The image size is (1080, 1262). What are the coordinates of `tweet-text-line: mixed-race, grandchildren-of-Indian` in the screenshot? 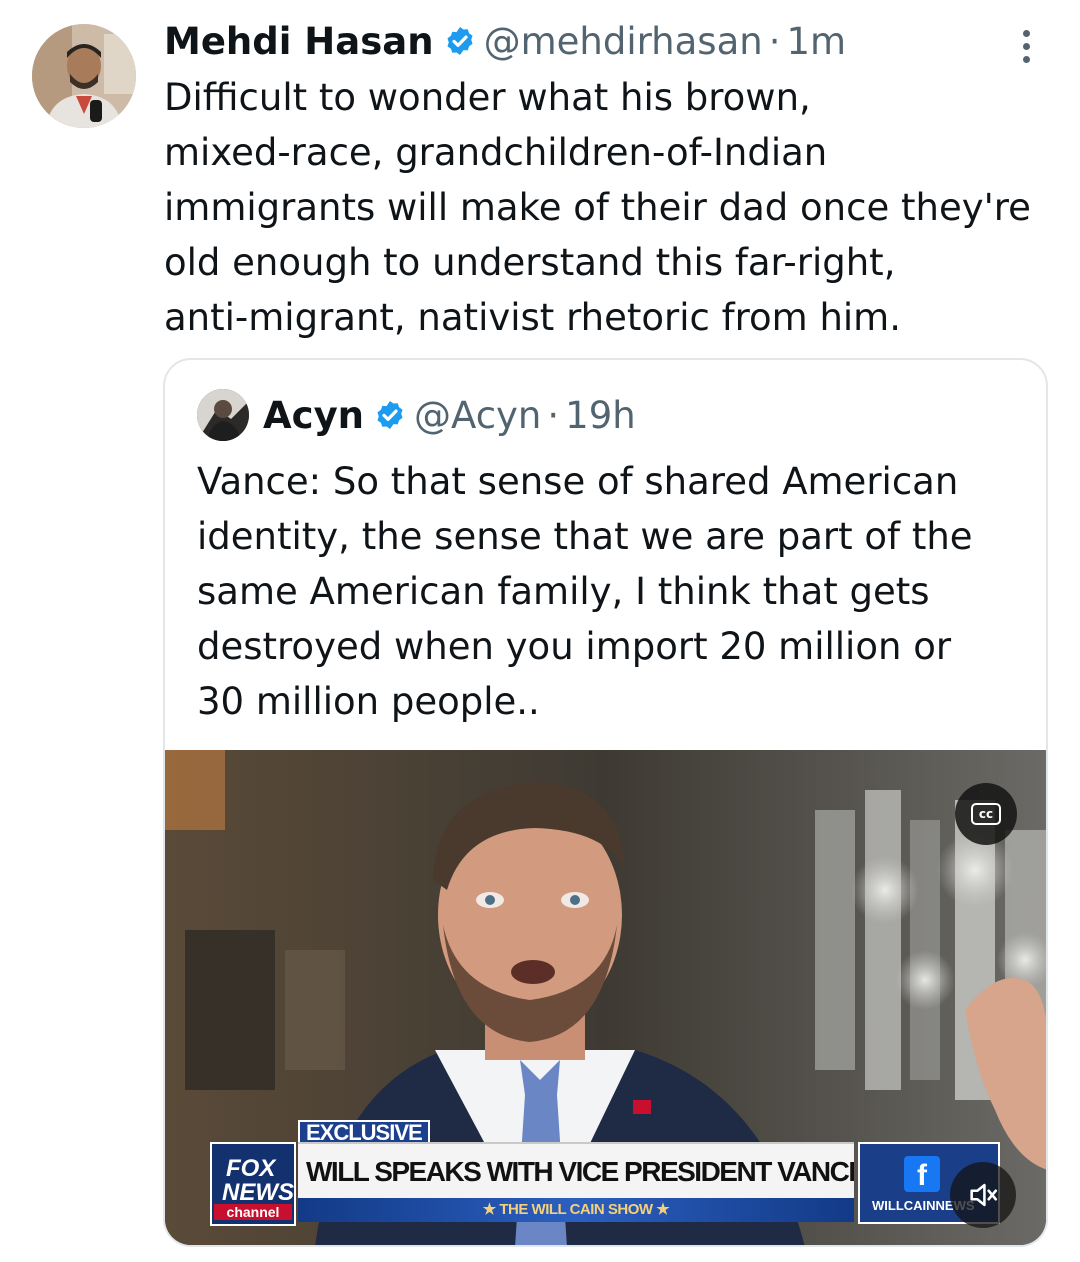 It's located at (496, 152).